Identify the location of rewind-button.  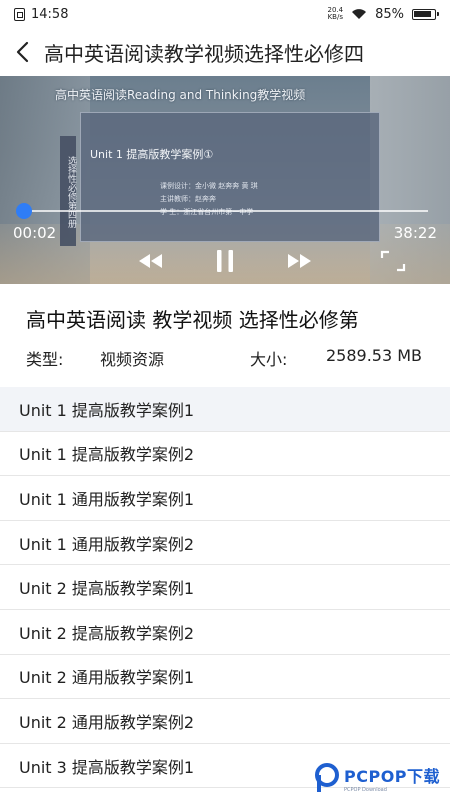
(150, 261).